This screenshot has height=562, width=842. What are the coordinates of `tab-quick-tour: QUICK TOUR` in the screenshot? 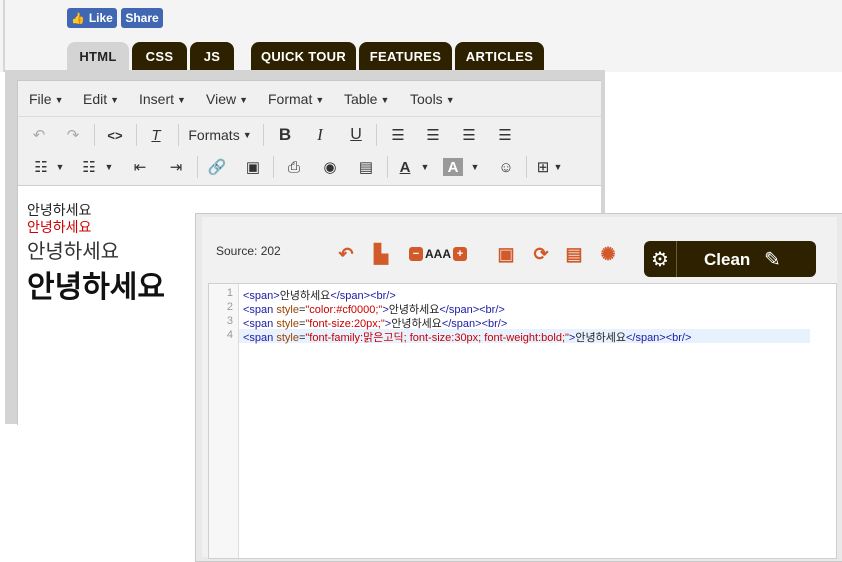 It's located at (303, 56).